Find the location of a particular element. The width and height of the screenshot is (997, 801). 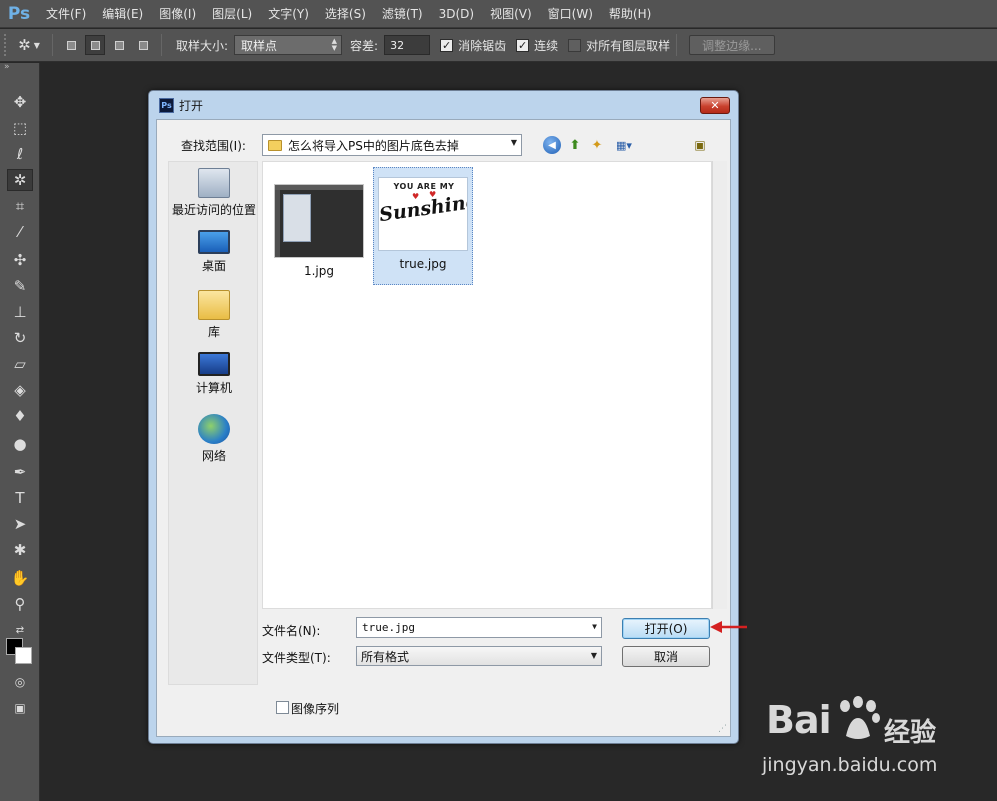

place-libraries: 库 is located at coordinates (214, 315).